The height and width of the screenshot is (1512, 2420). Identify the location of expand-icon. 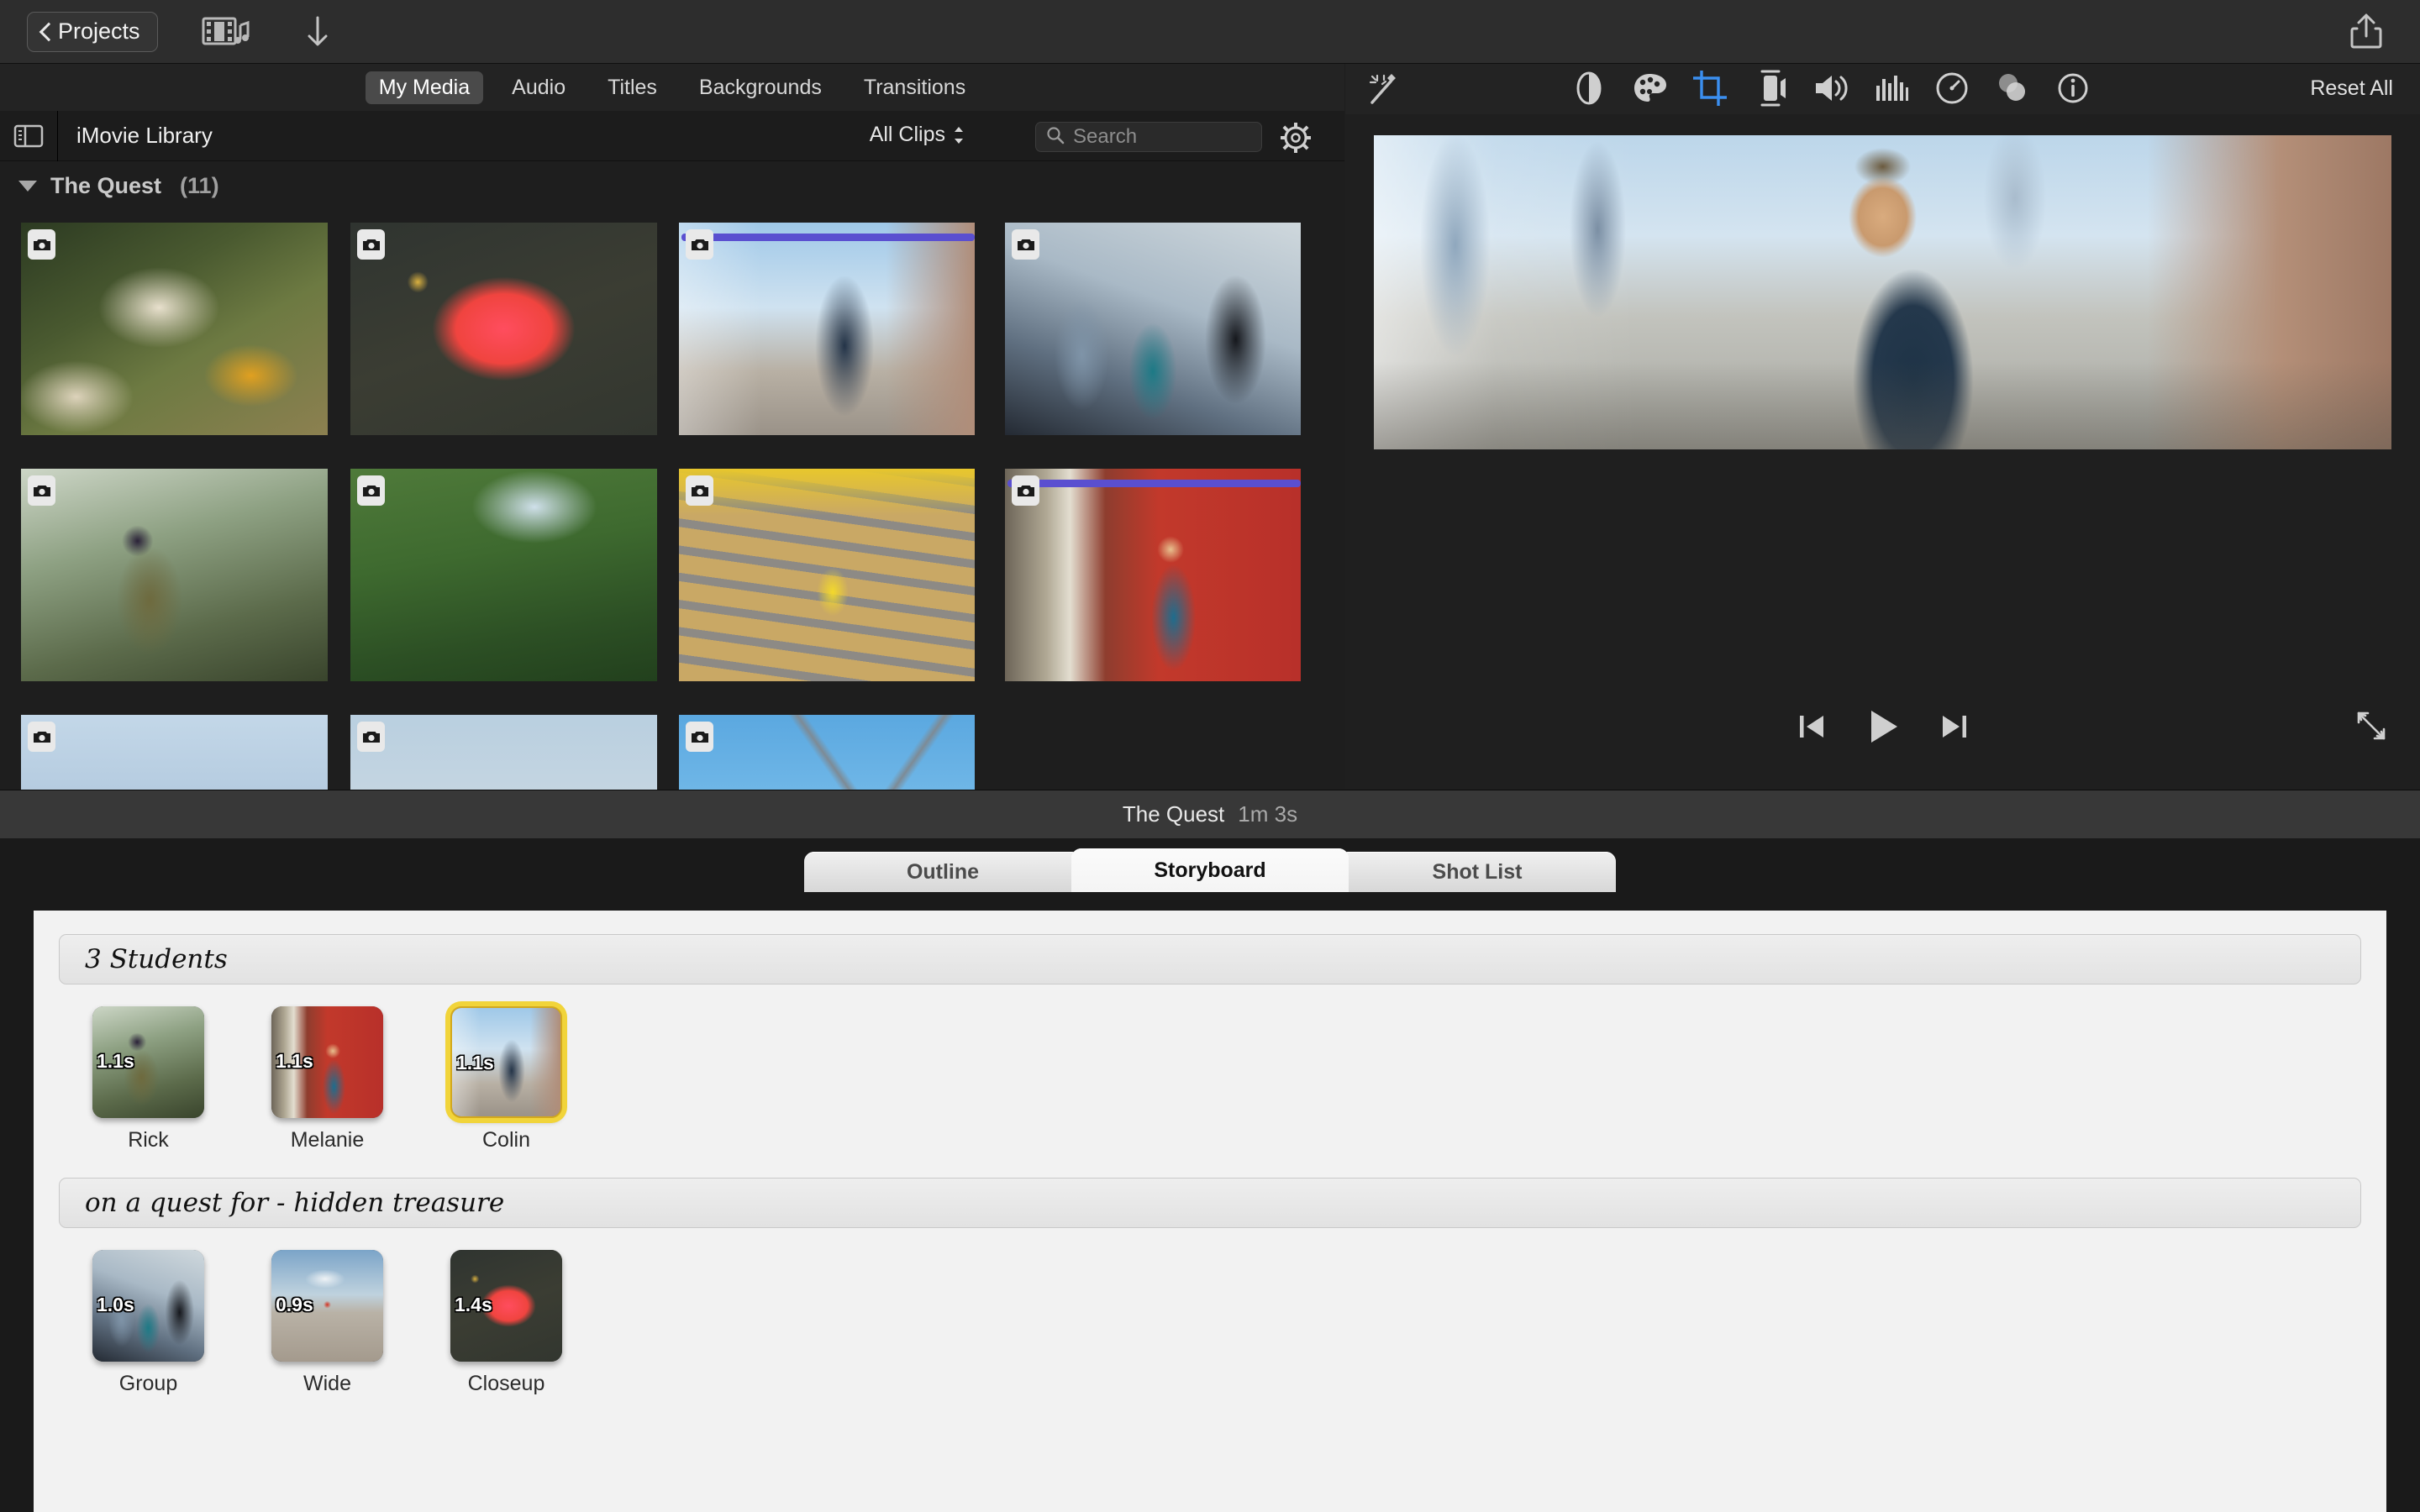
(2372, 727).